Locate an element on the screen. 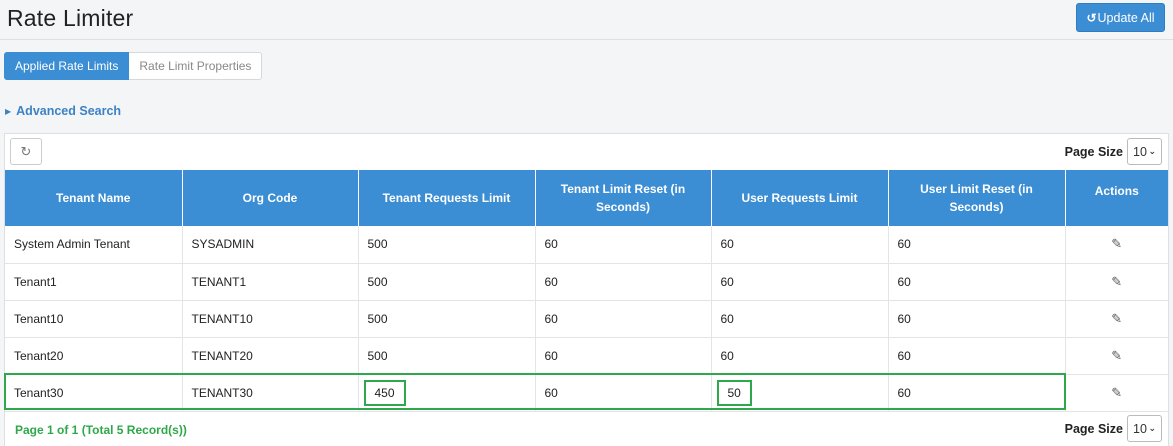 The height and width of the screenshot is (446, 1173). cell-org-code: TENANT10 is located at coordinates (270, 319).